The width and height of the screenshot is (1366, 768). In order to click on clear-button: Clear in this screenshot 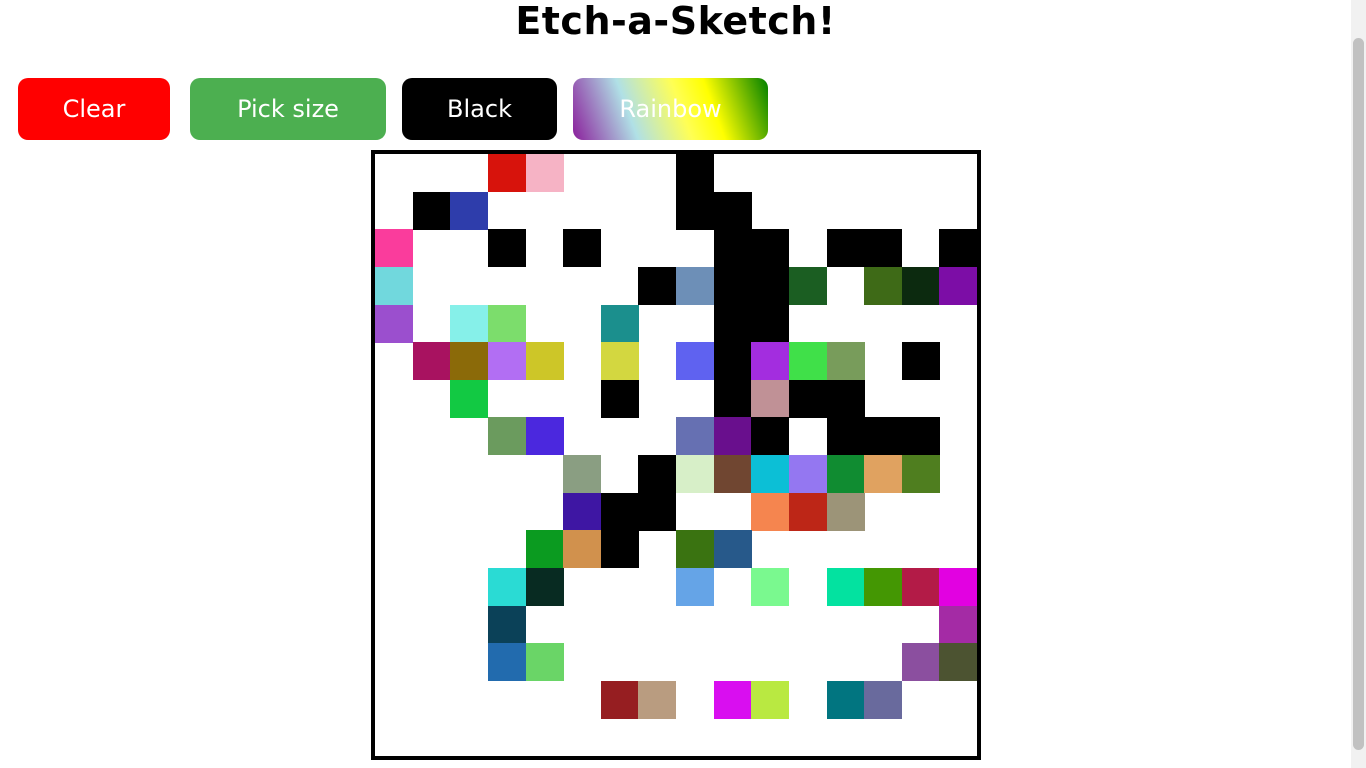, I will do `click(94, 109)`.